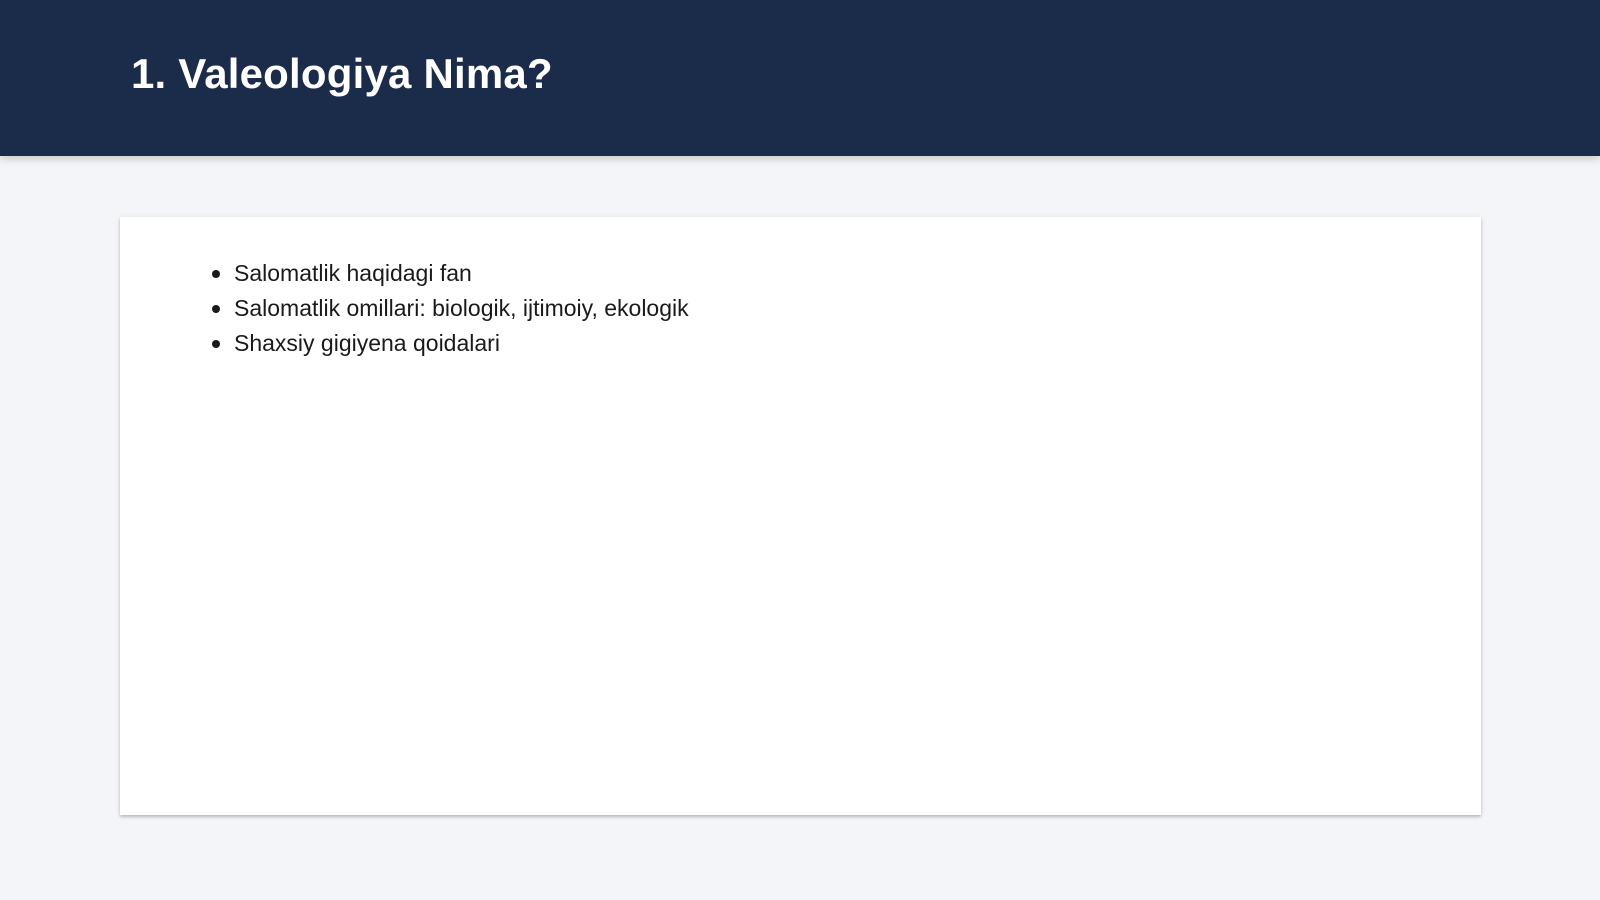 This screenshot has width=1600, height=900. I want to click on slide-title: 1. Valeologiya Nima?, so click(342, 73).